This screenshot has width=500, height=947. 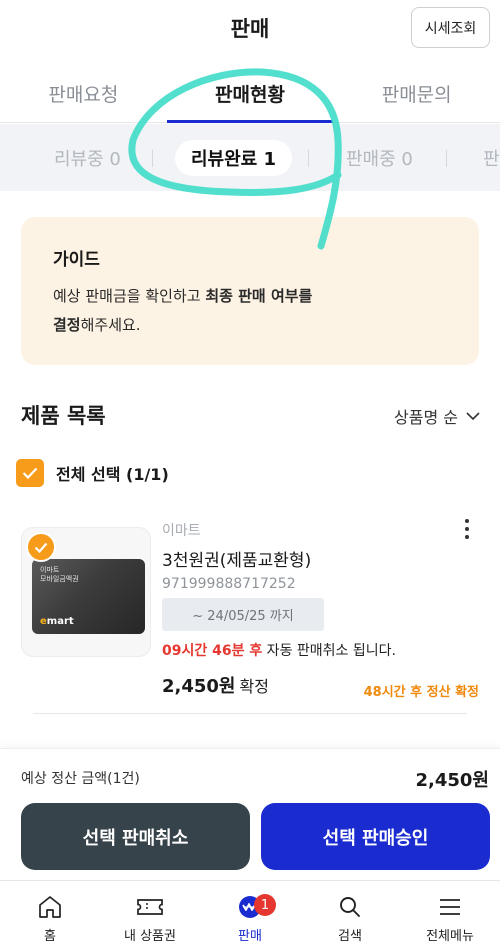 What do you see at coordinates (421, 692) in the screenshot?
I see `settlement-note: 48시간 후 정산 확정` at bounding box center [421, 692].